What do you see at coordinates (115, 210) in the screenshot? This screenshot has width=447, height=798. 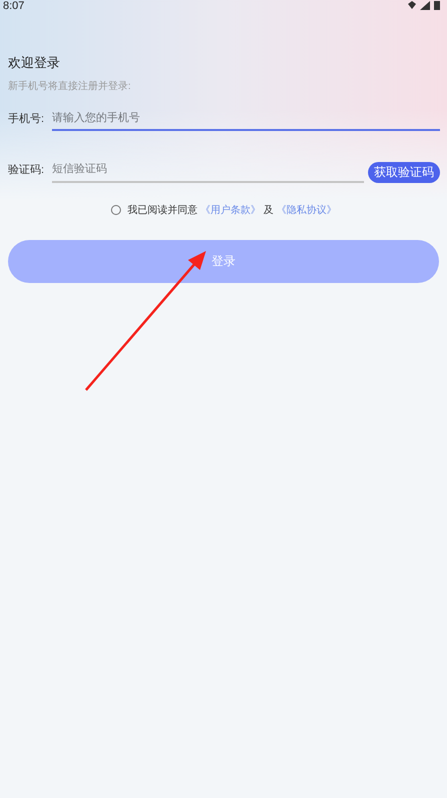 I see `agree-checkbox` at bounding box center [115, 210].